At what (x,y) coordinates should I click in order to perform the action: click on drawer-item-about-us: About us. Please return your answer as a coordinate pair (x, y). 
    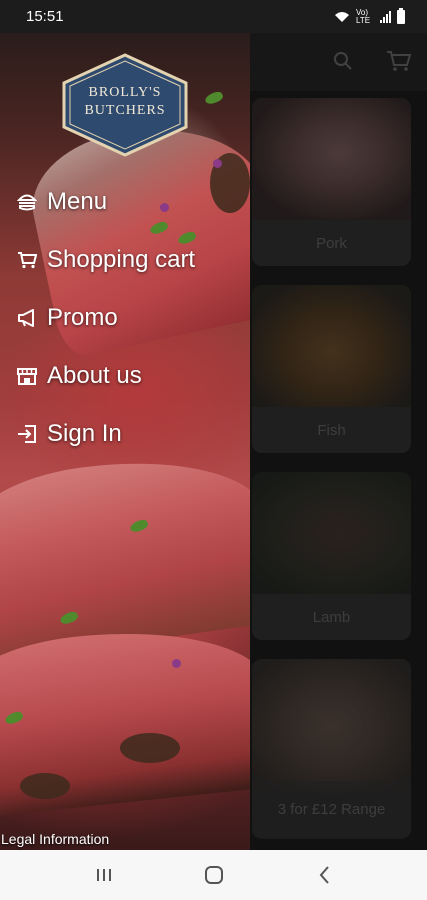
    Looking at the image, I should click on (125, 376).